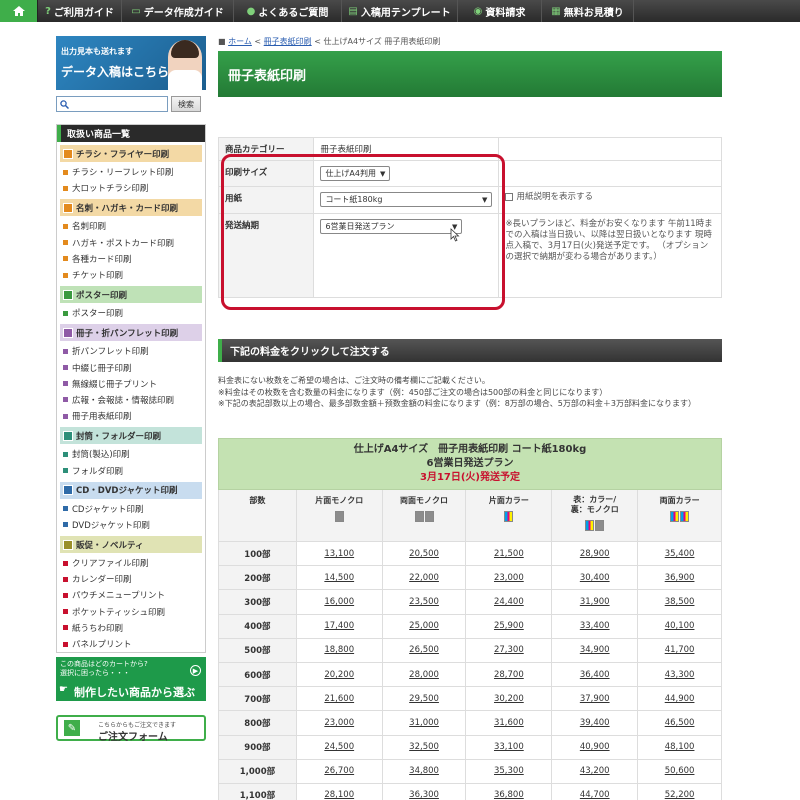 This screenshot has width=800, height=800. Describe the element at coordinates (595, 650) in the screenshot. I see `price-link: 34,900` at that location.